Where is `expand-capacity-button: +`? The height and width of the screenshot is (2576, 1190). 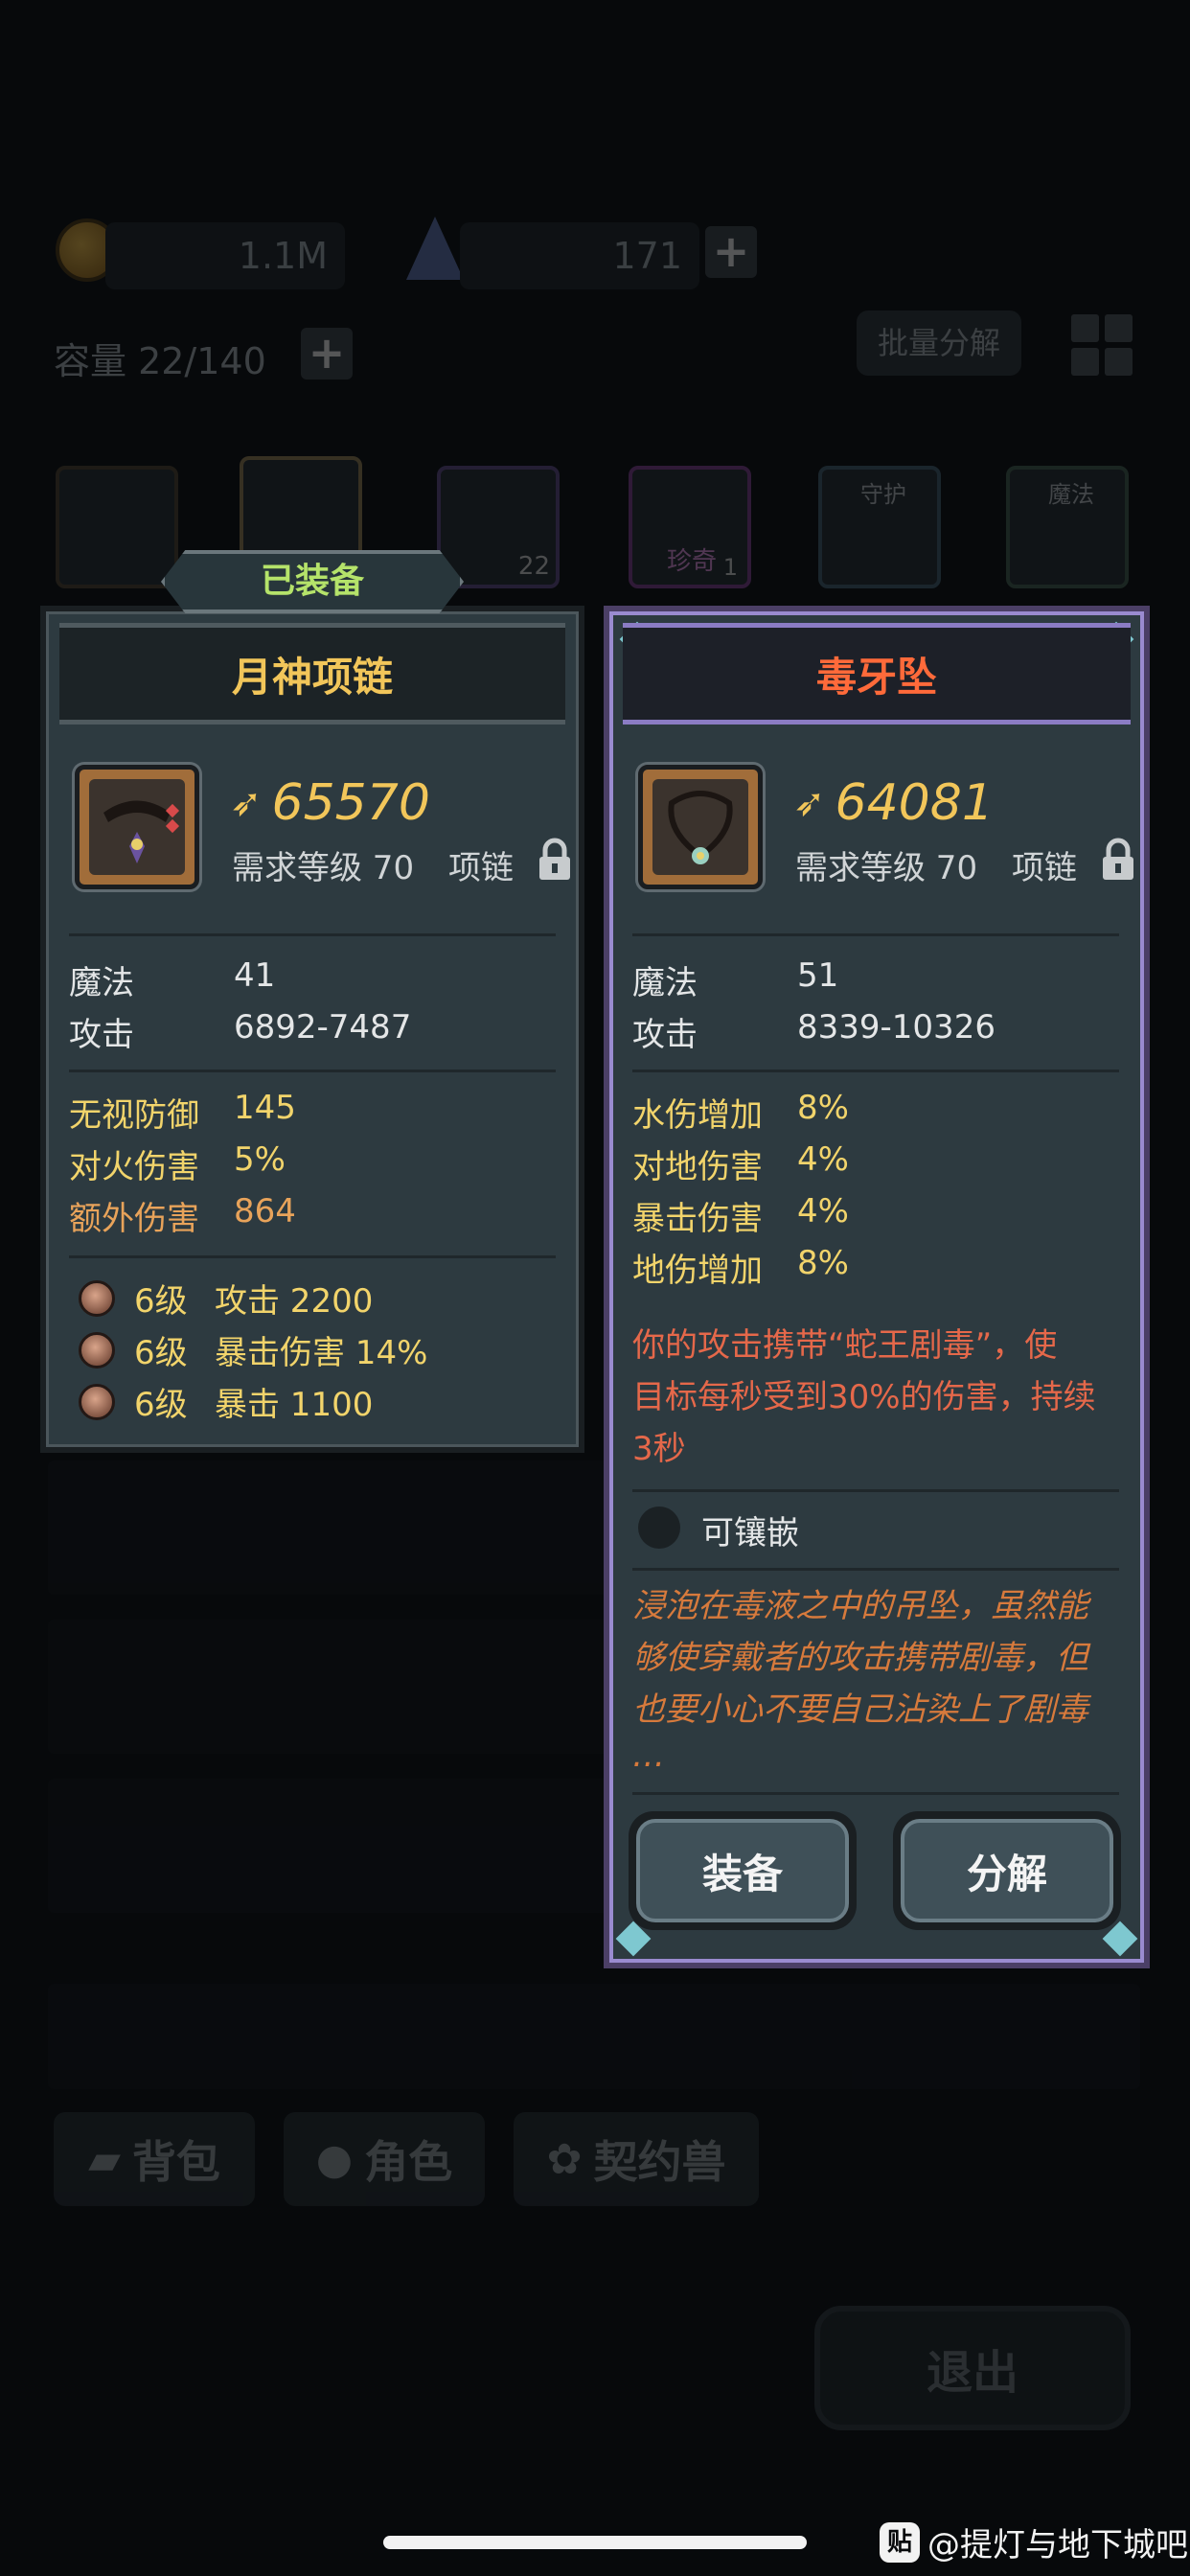 expand-capacity-button: + is located at coordinates (327, 354).